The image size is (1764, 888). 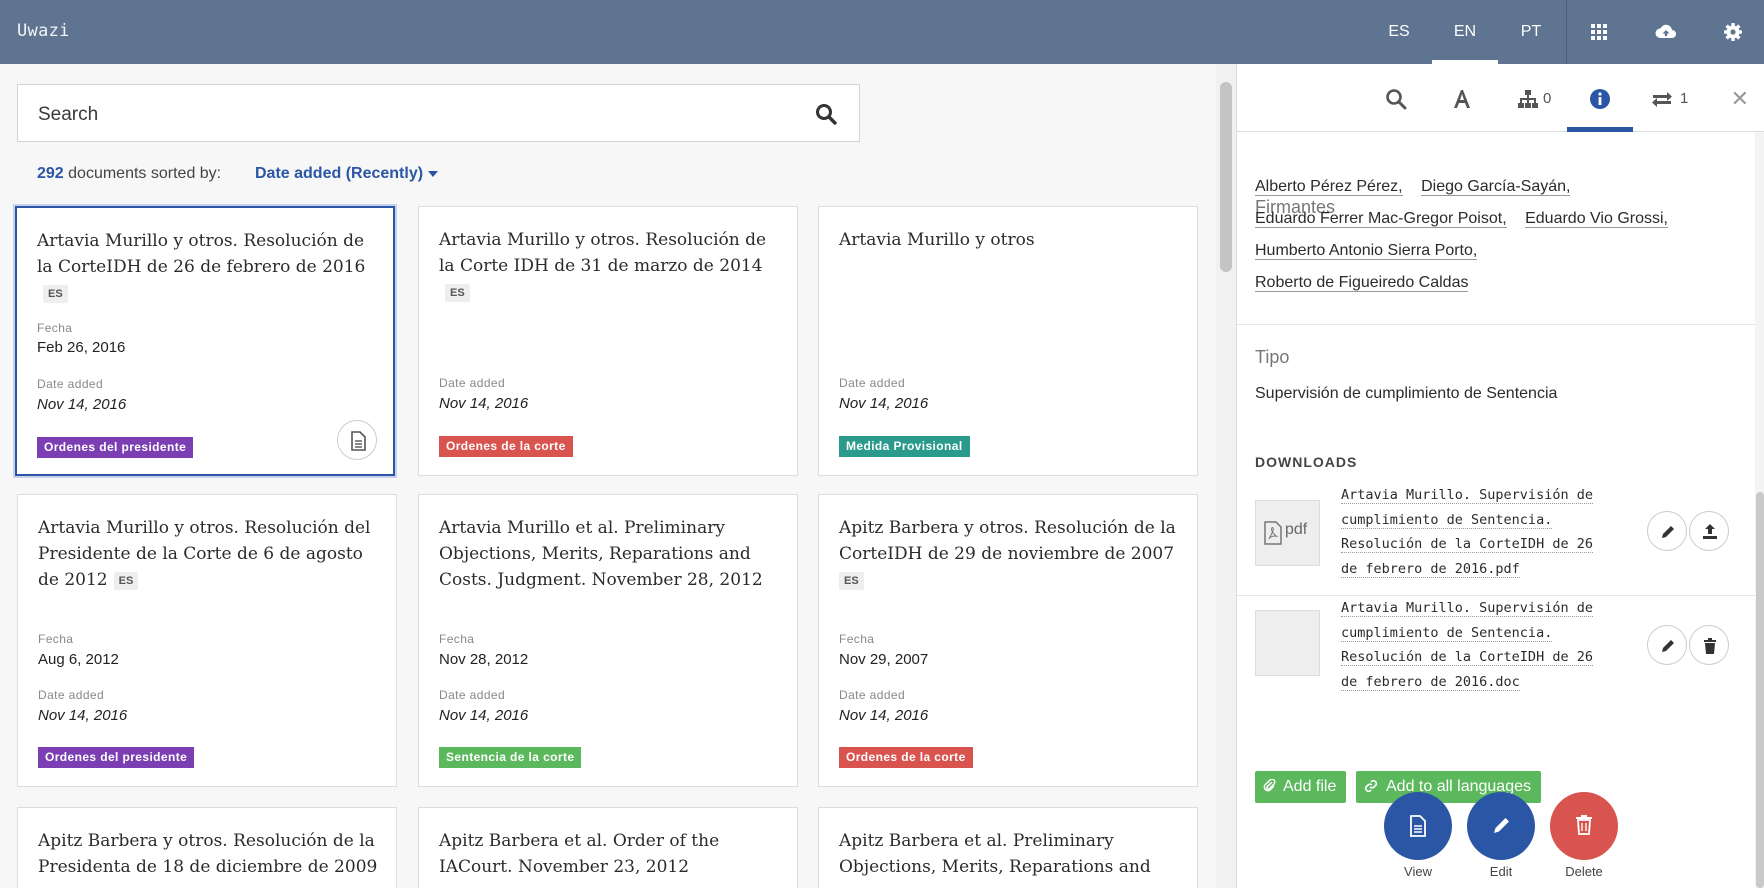 I want to click on upload-file-button, so click(x=1709, y=531).